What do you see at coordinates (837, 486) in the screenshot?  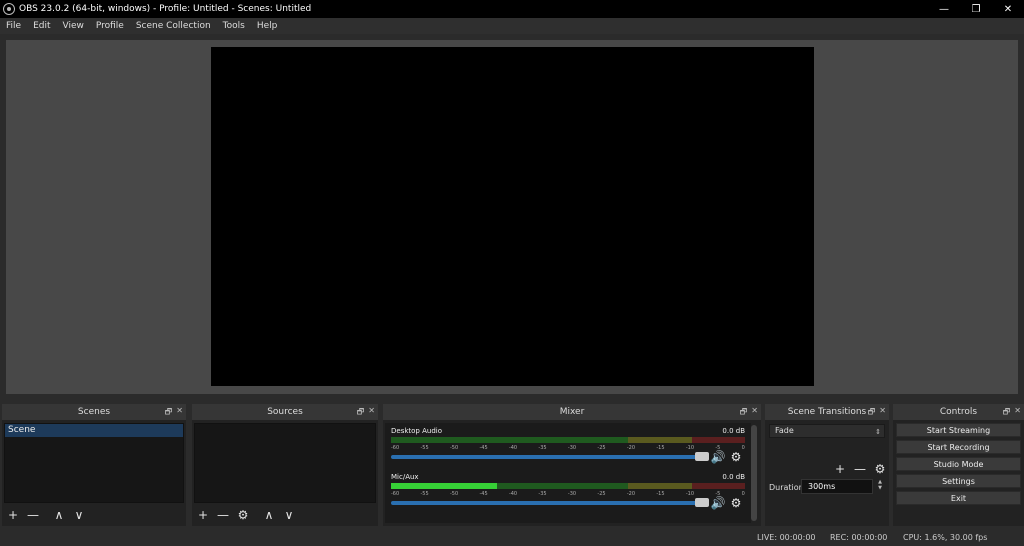 I see `duration-input: 300ms` at bounding box center [837, 486].